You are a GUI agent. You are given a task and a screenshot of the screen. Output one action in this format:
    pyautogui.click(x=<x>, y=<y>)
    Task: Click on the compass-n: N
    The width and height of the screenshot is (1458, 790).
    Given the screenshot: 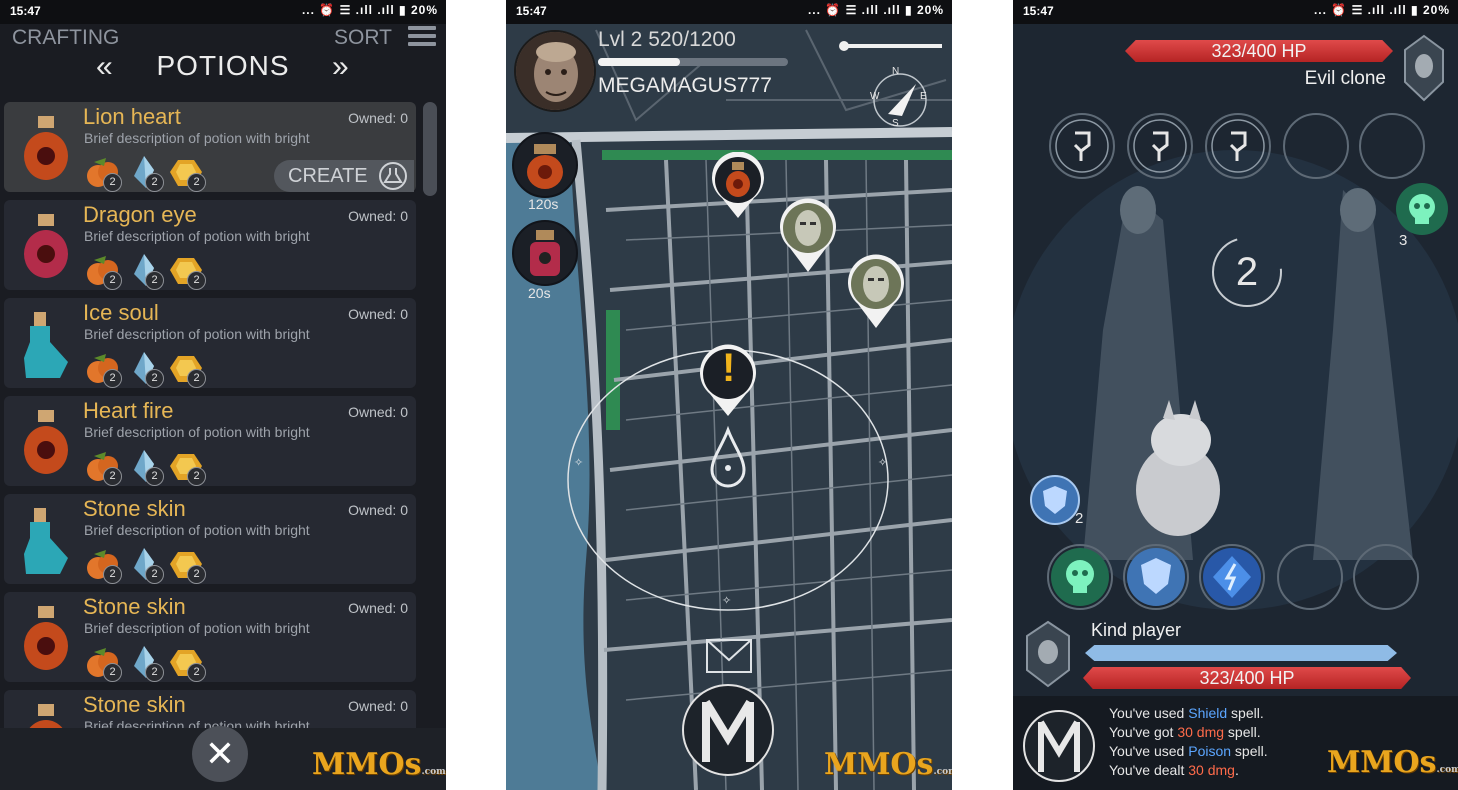 What is the action you would take?
    pyautogui.click(x=896, y=71)
    